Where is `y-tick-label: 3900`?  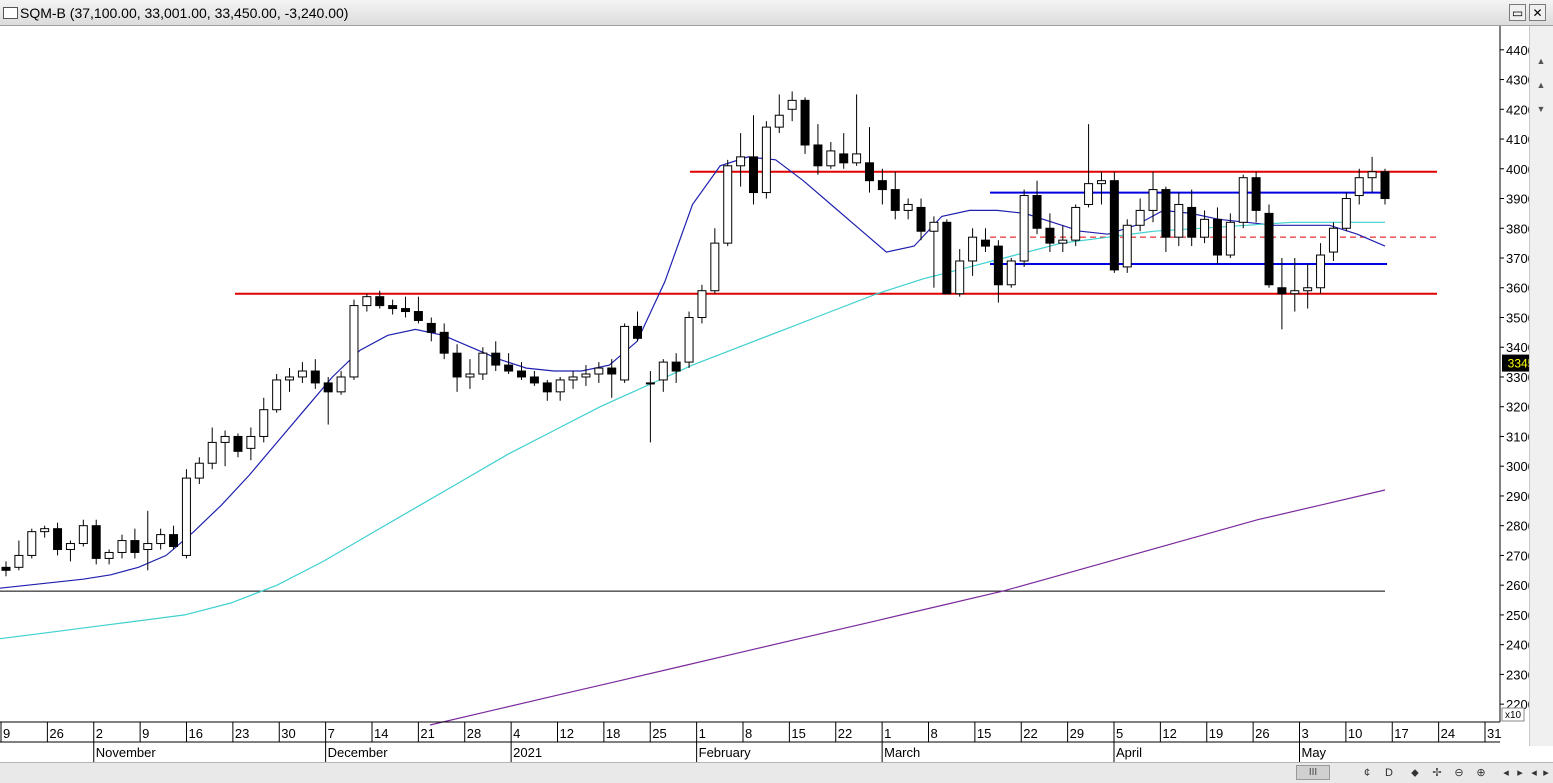
y-tick-label: 3900 is located at coordinates (1517, 199).